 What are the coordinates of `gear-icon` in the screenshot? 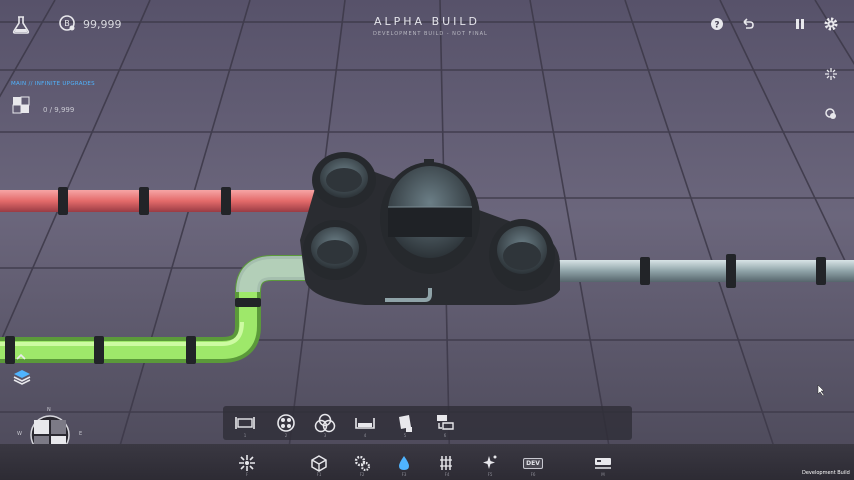 It's located at (831, 24).